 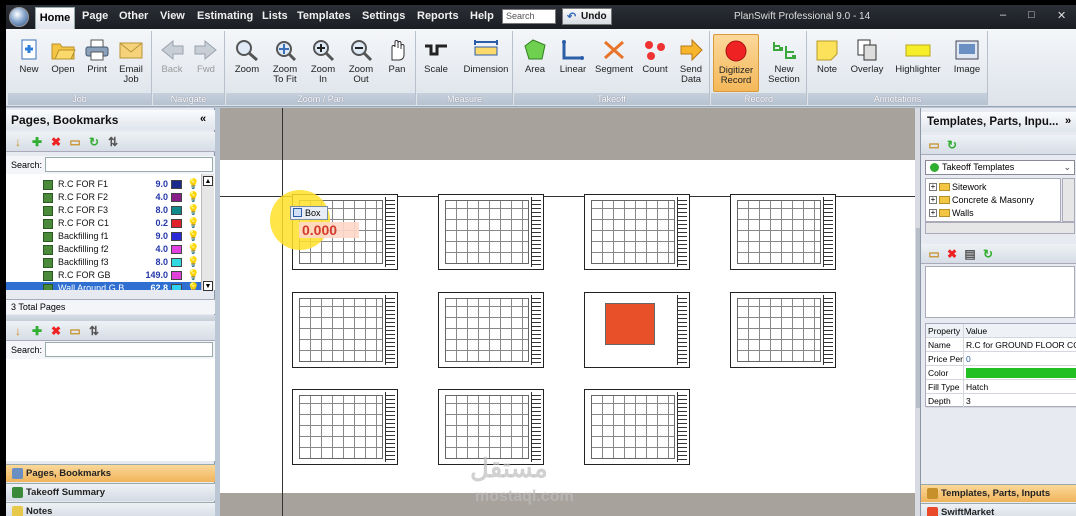 I want to click on app-menu-icon, so click(x=19, y=17).